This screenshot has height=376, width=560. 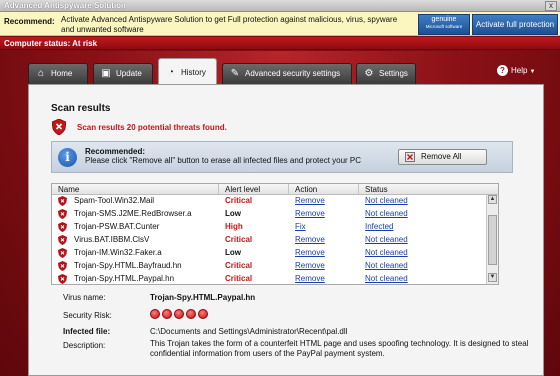 I want to click on infected-file-label: Infected file:, so click(x=87, y=331).